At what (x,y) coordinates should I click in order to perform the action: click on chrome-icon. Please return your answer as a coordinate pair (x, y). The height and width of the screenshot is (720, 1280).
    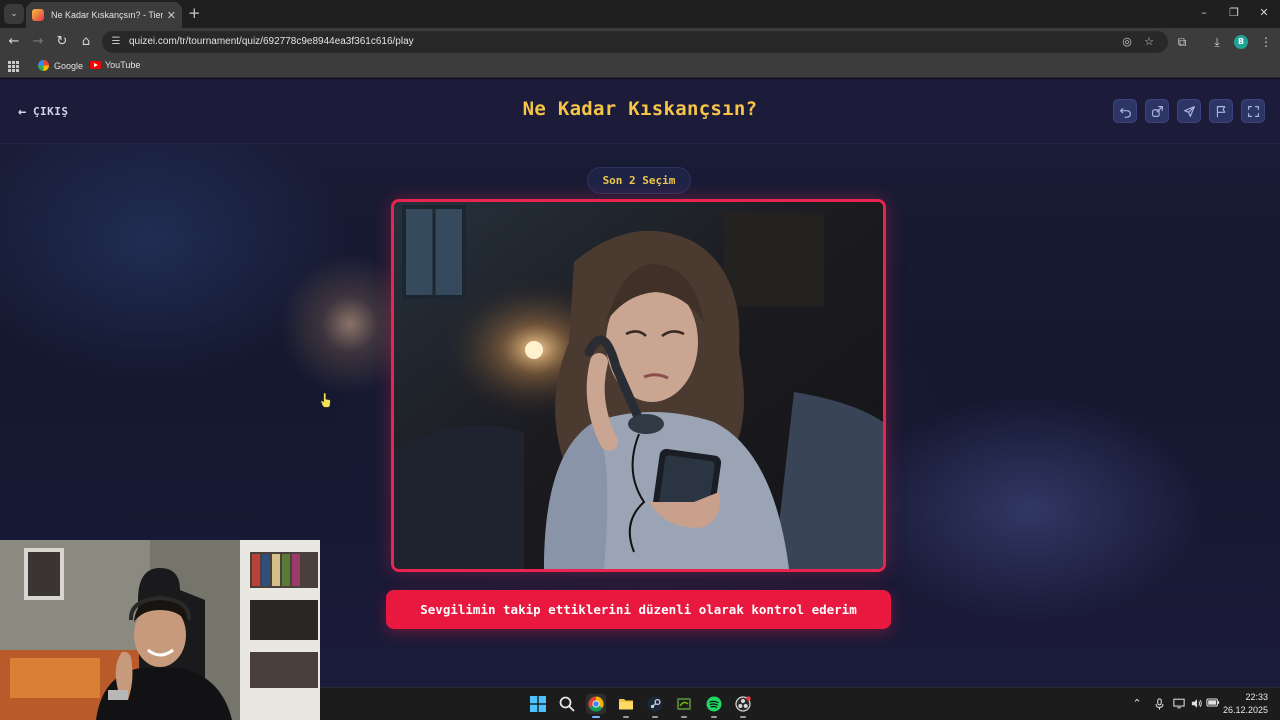
    Looking at the image, I should click on (596, 706).